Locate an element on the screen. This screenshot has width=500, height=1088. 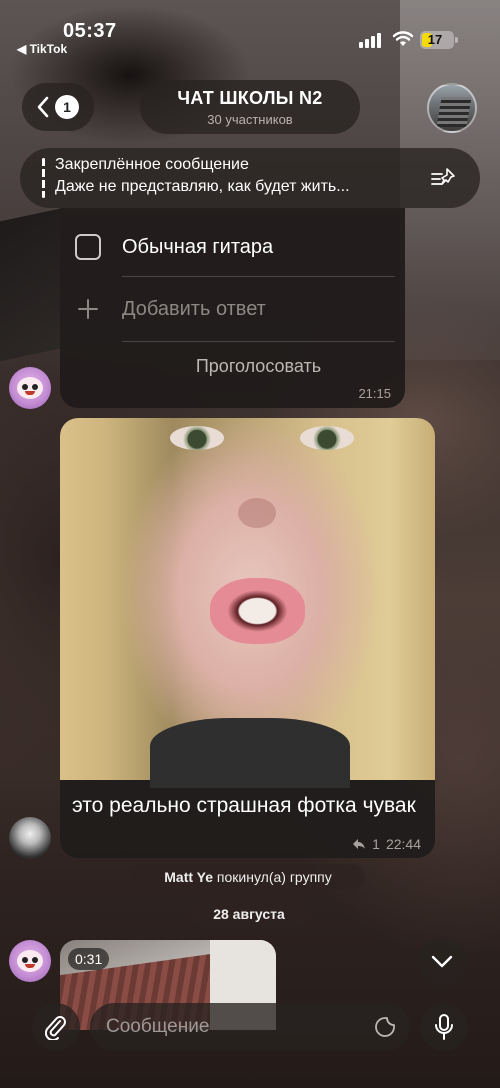
left-user-name: Matt Ye is located at coordinates (188, 877).